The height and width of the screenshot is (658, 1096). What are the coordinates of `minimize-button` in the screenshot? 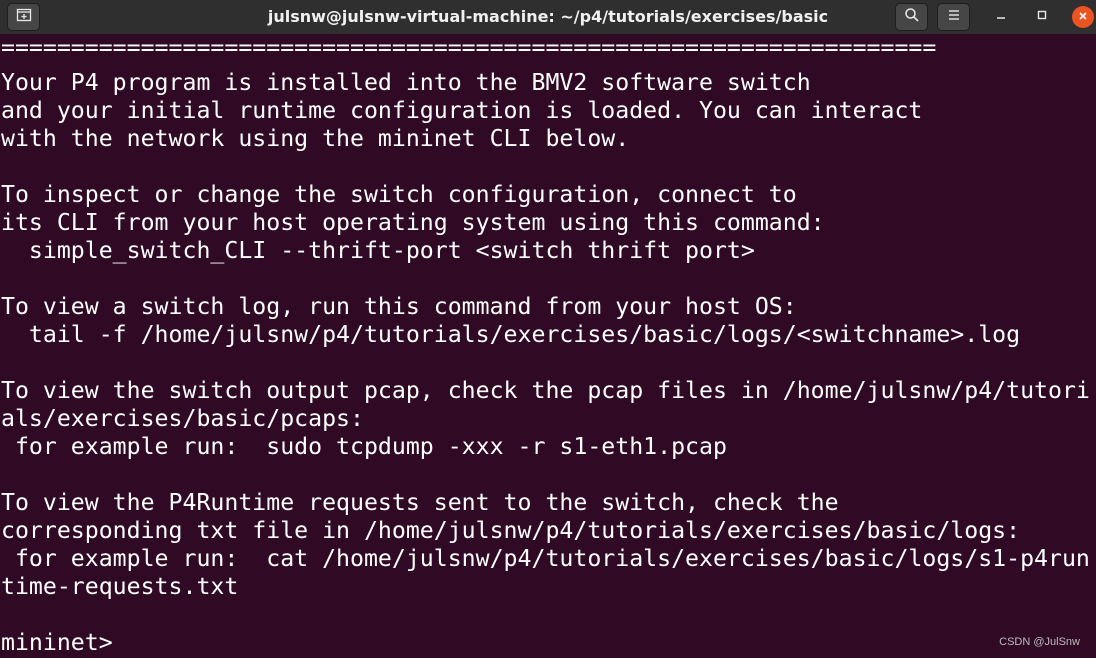 It's located at (1001, 17).